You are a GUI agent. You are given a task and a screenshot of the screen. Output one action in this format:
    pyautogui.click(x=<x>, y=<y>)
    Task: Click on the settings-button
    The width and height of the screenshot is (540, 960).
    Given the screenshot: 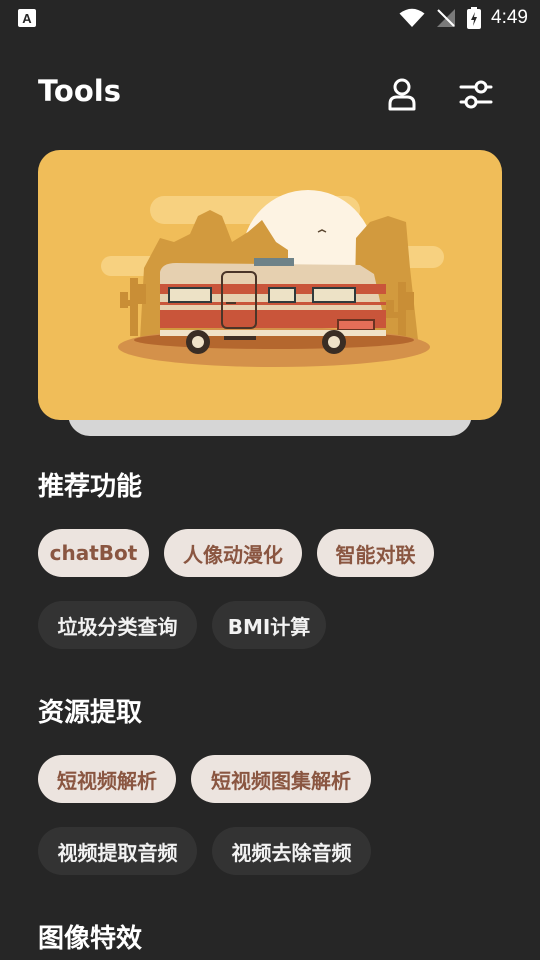 What is the action you would take?
    pyautogui.click(x=476, y=94)
    